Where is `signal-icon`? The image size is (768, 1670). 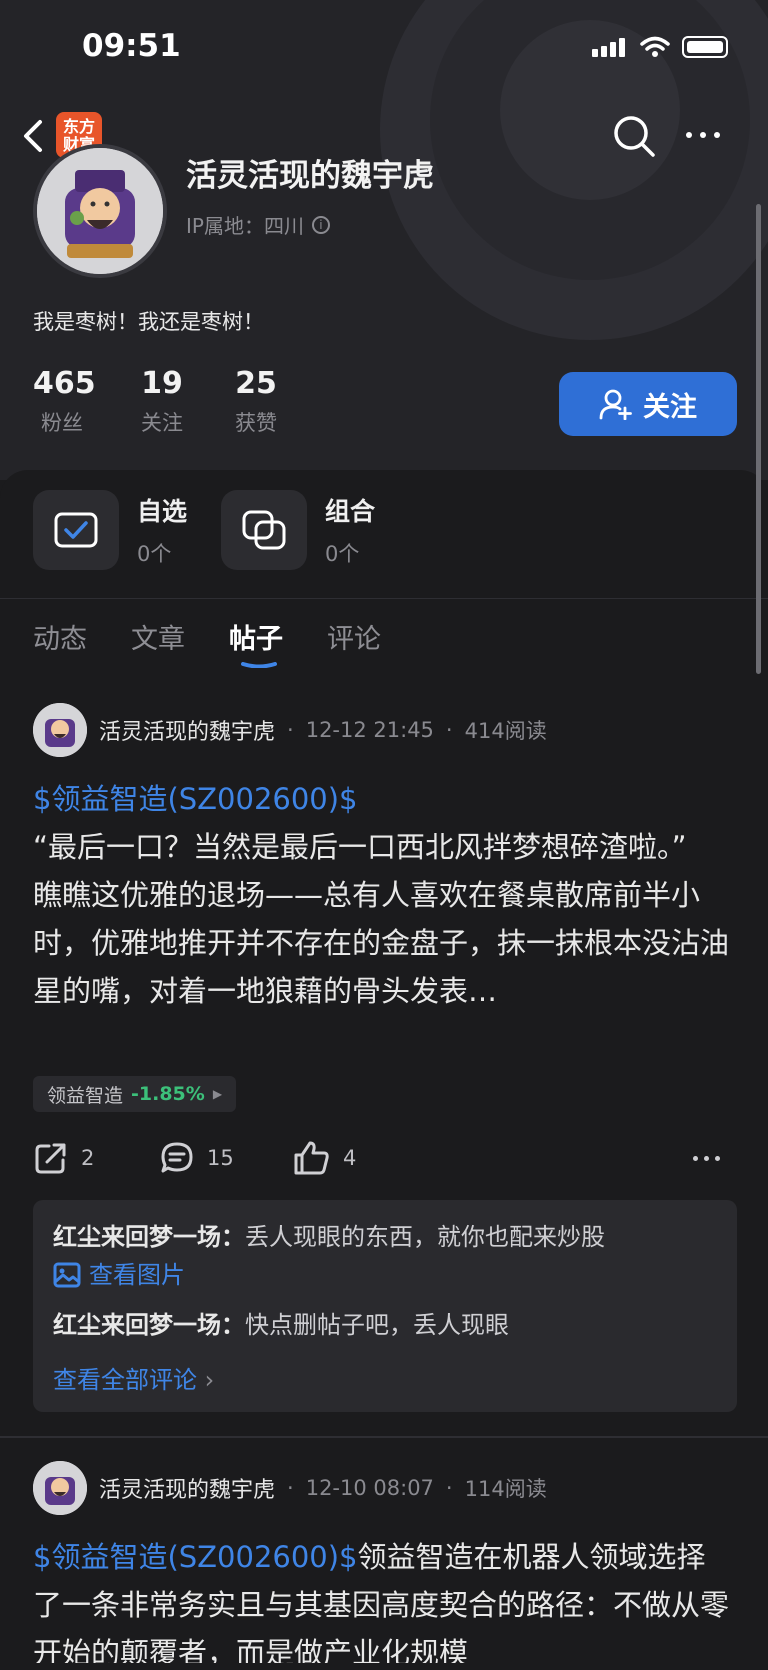 signal-icon is located at coordinates (610, 47).